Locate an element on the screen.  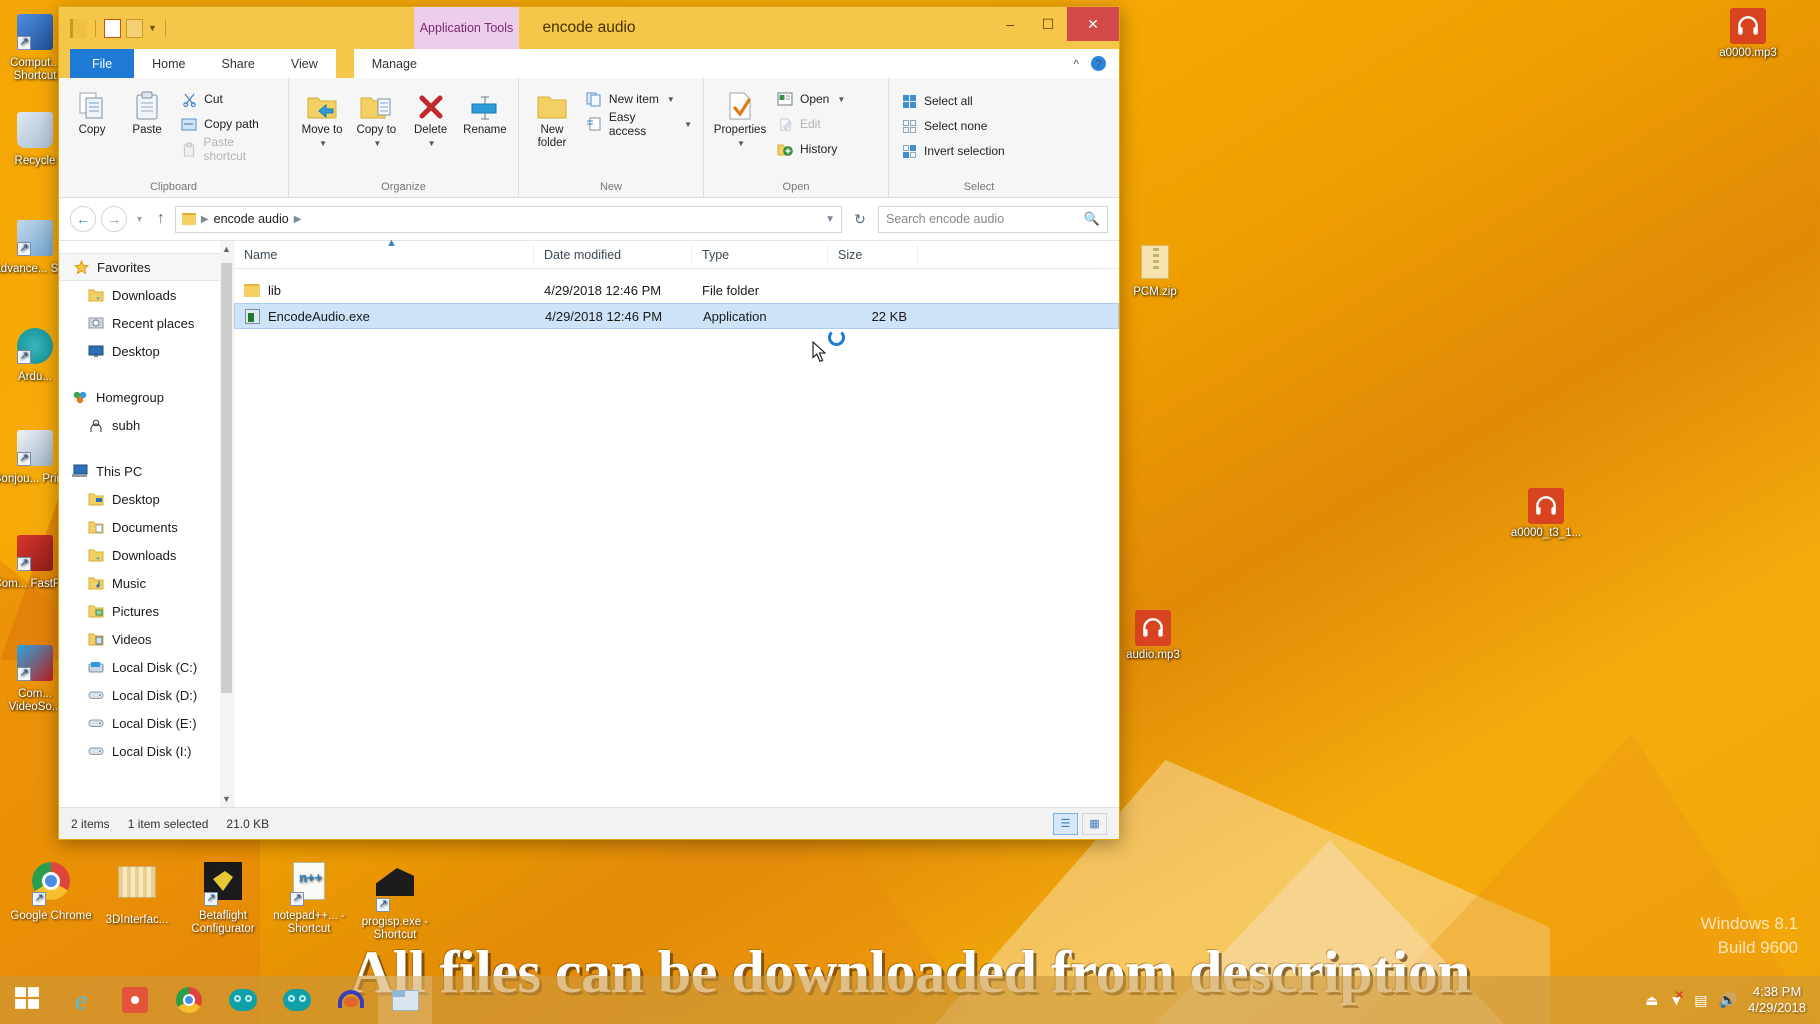
desktop-icon-betaflight-configurator: ↗ Betaflight Configurator is located at coordinates (223, 902).